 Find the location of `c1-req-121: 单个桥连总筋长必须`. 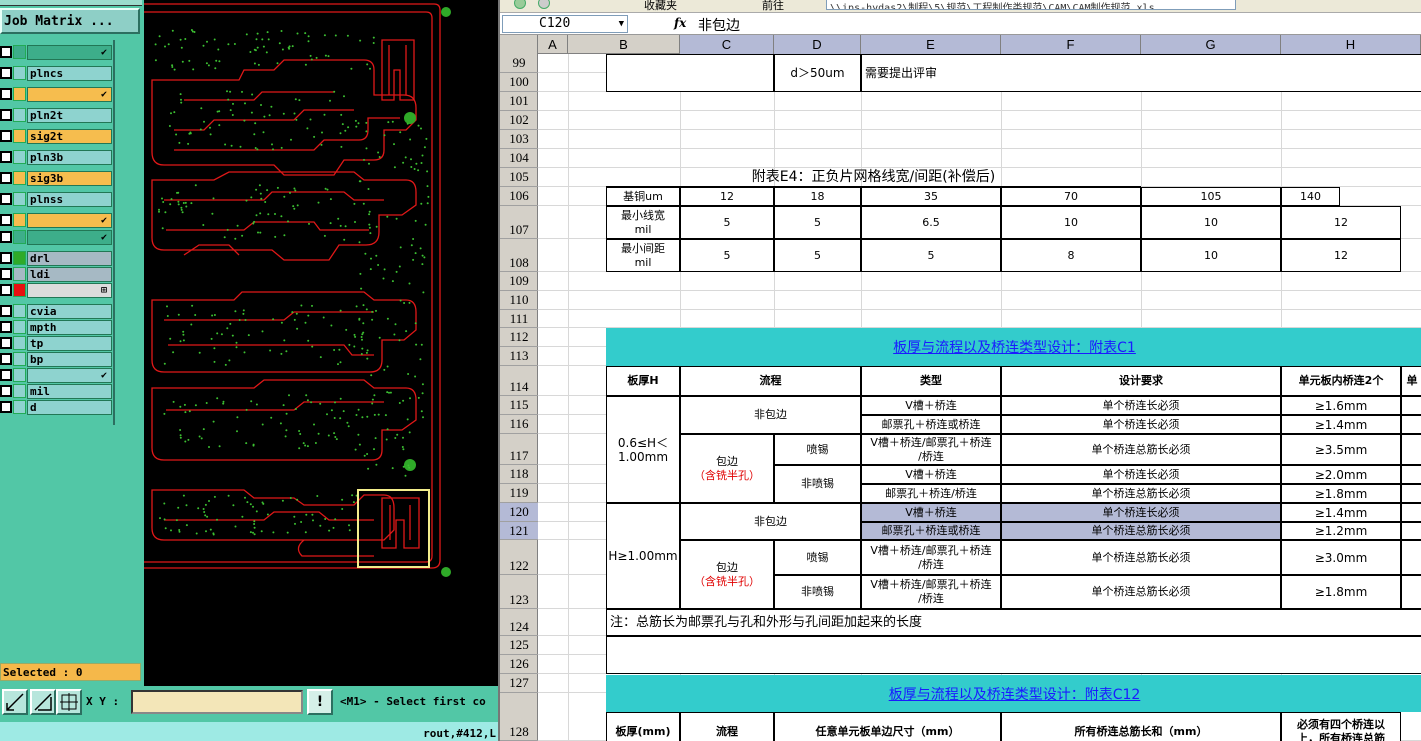

c1-req-121: 单个桥连总筋长必须 is located at coordinates (1141, 531).